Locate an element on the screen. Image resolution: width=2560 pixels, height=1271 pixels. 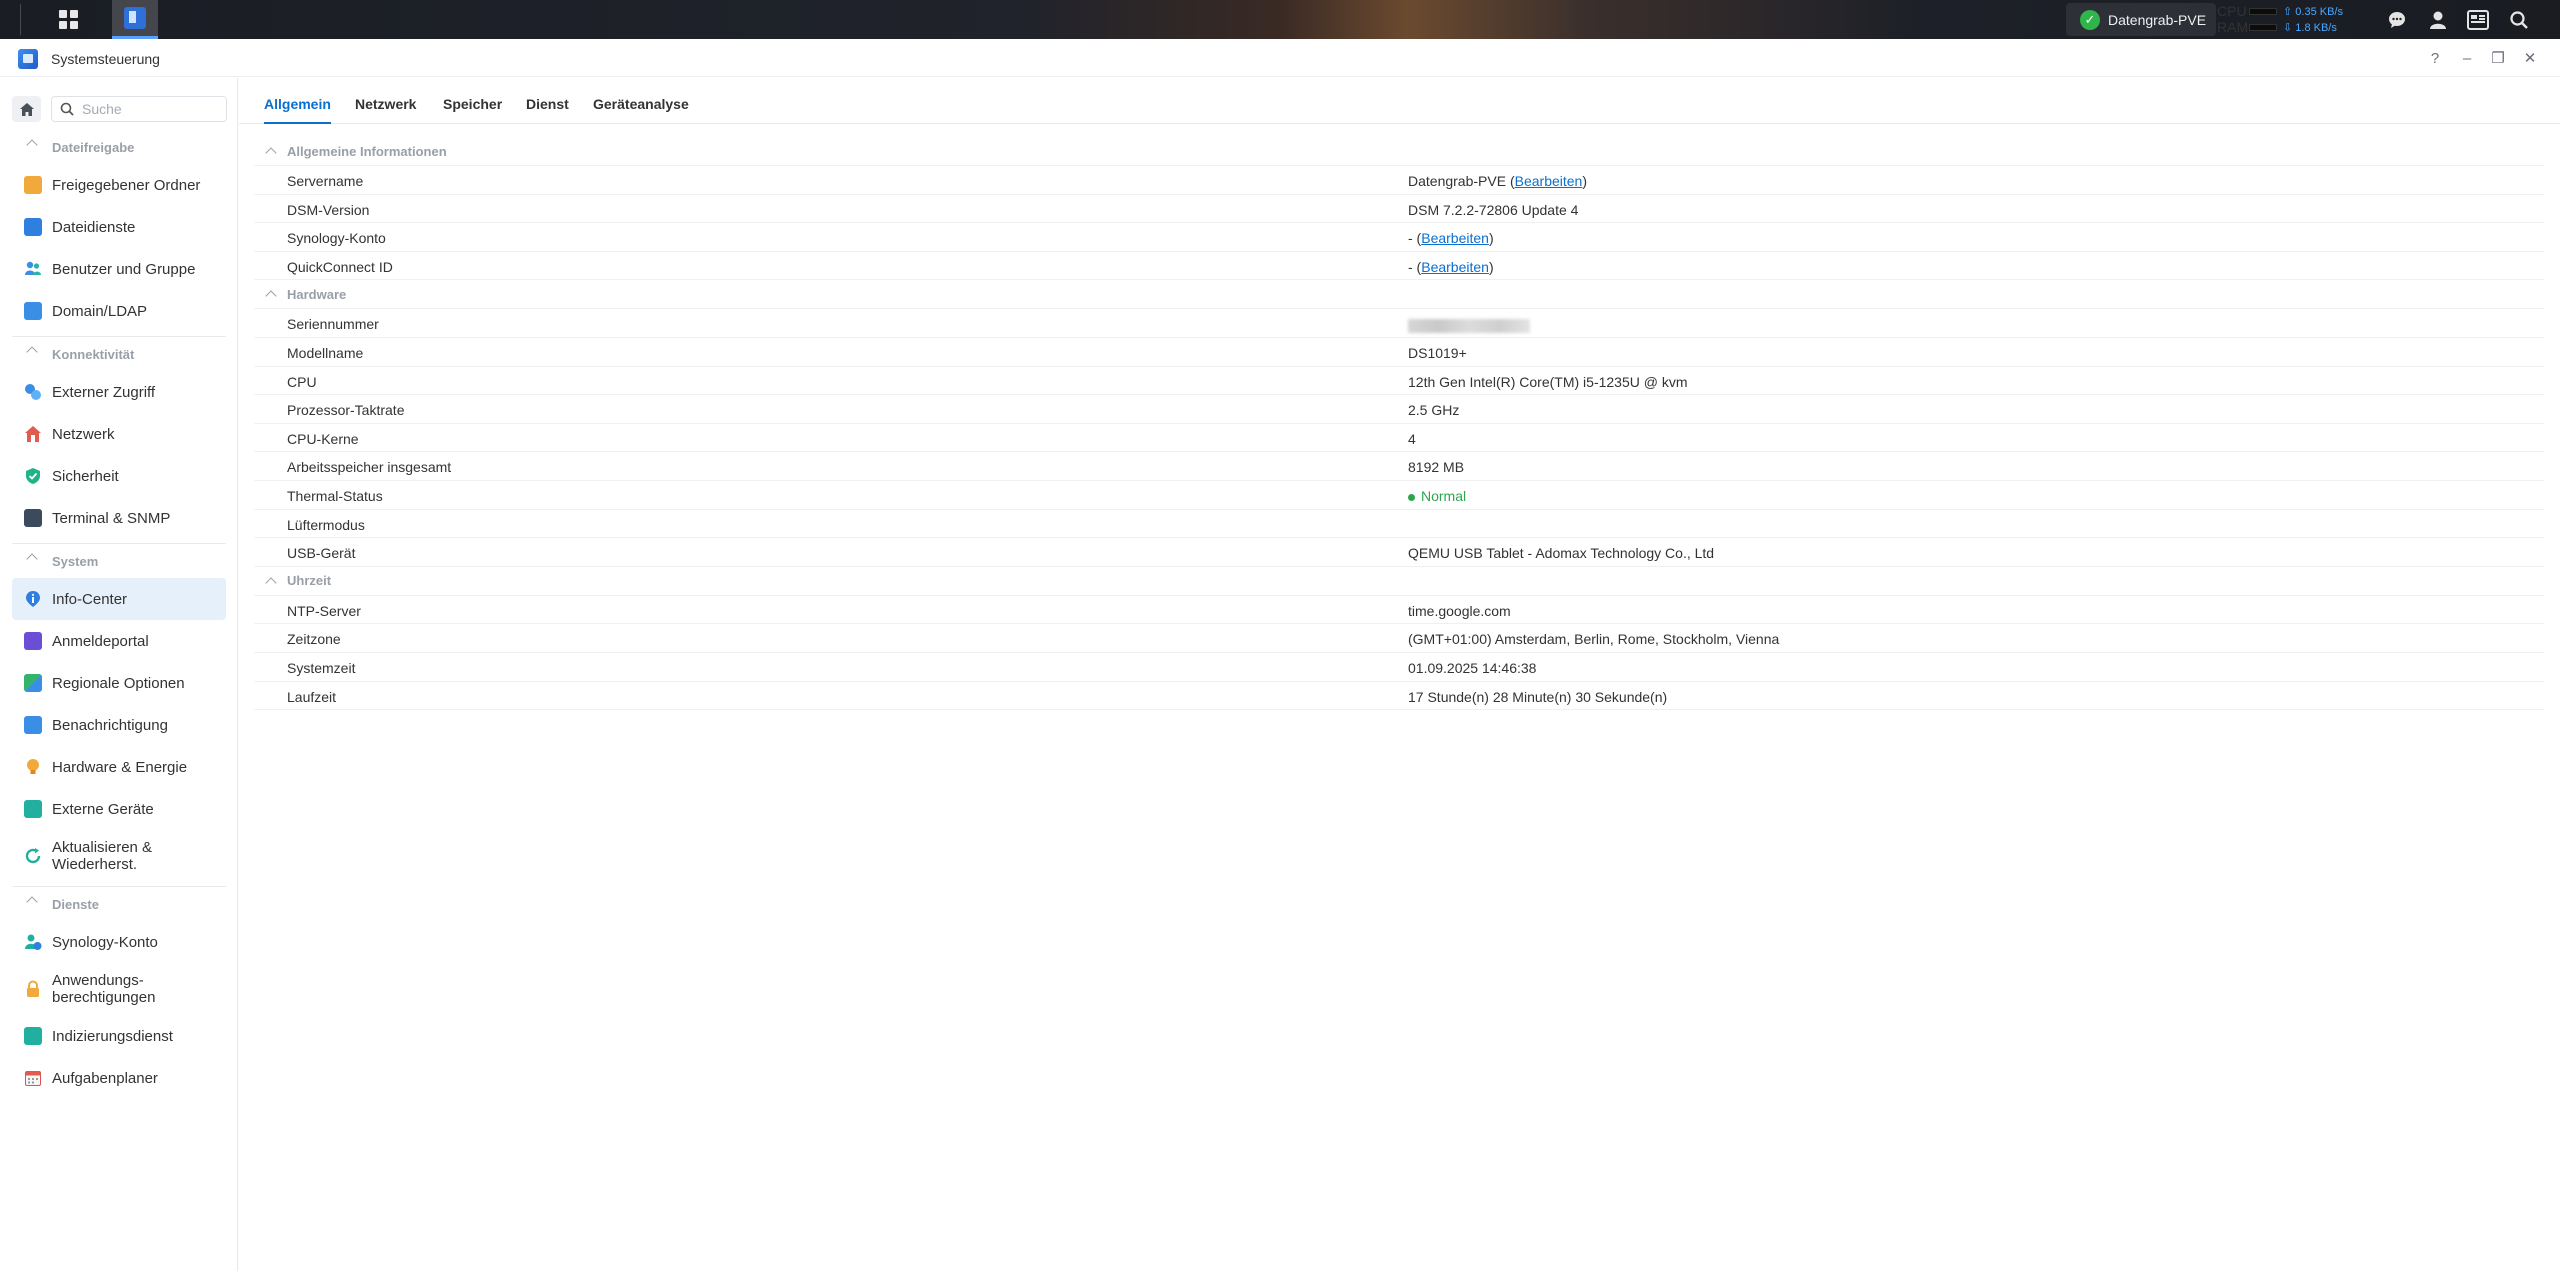
tab-network: Netzwerk is located at coordinates (385, 104).